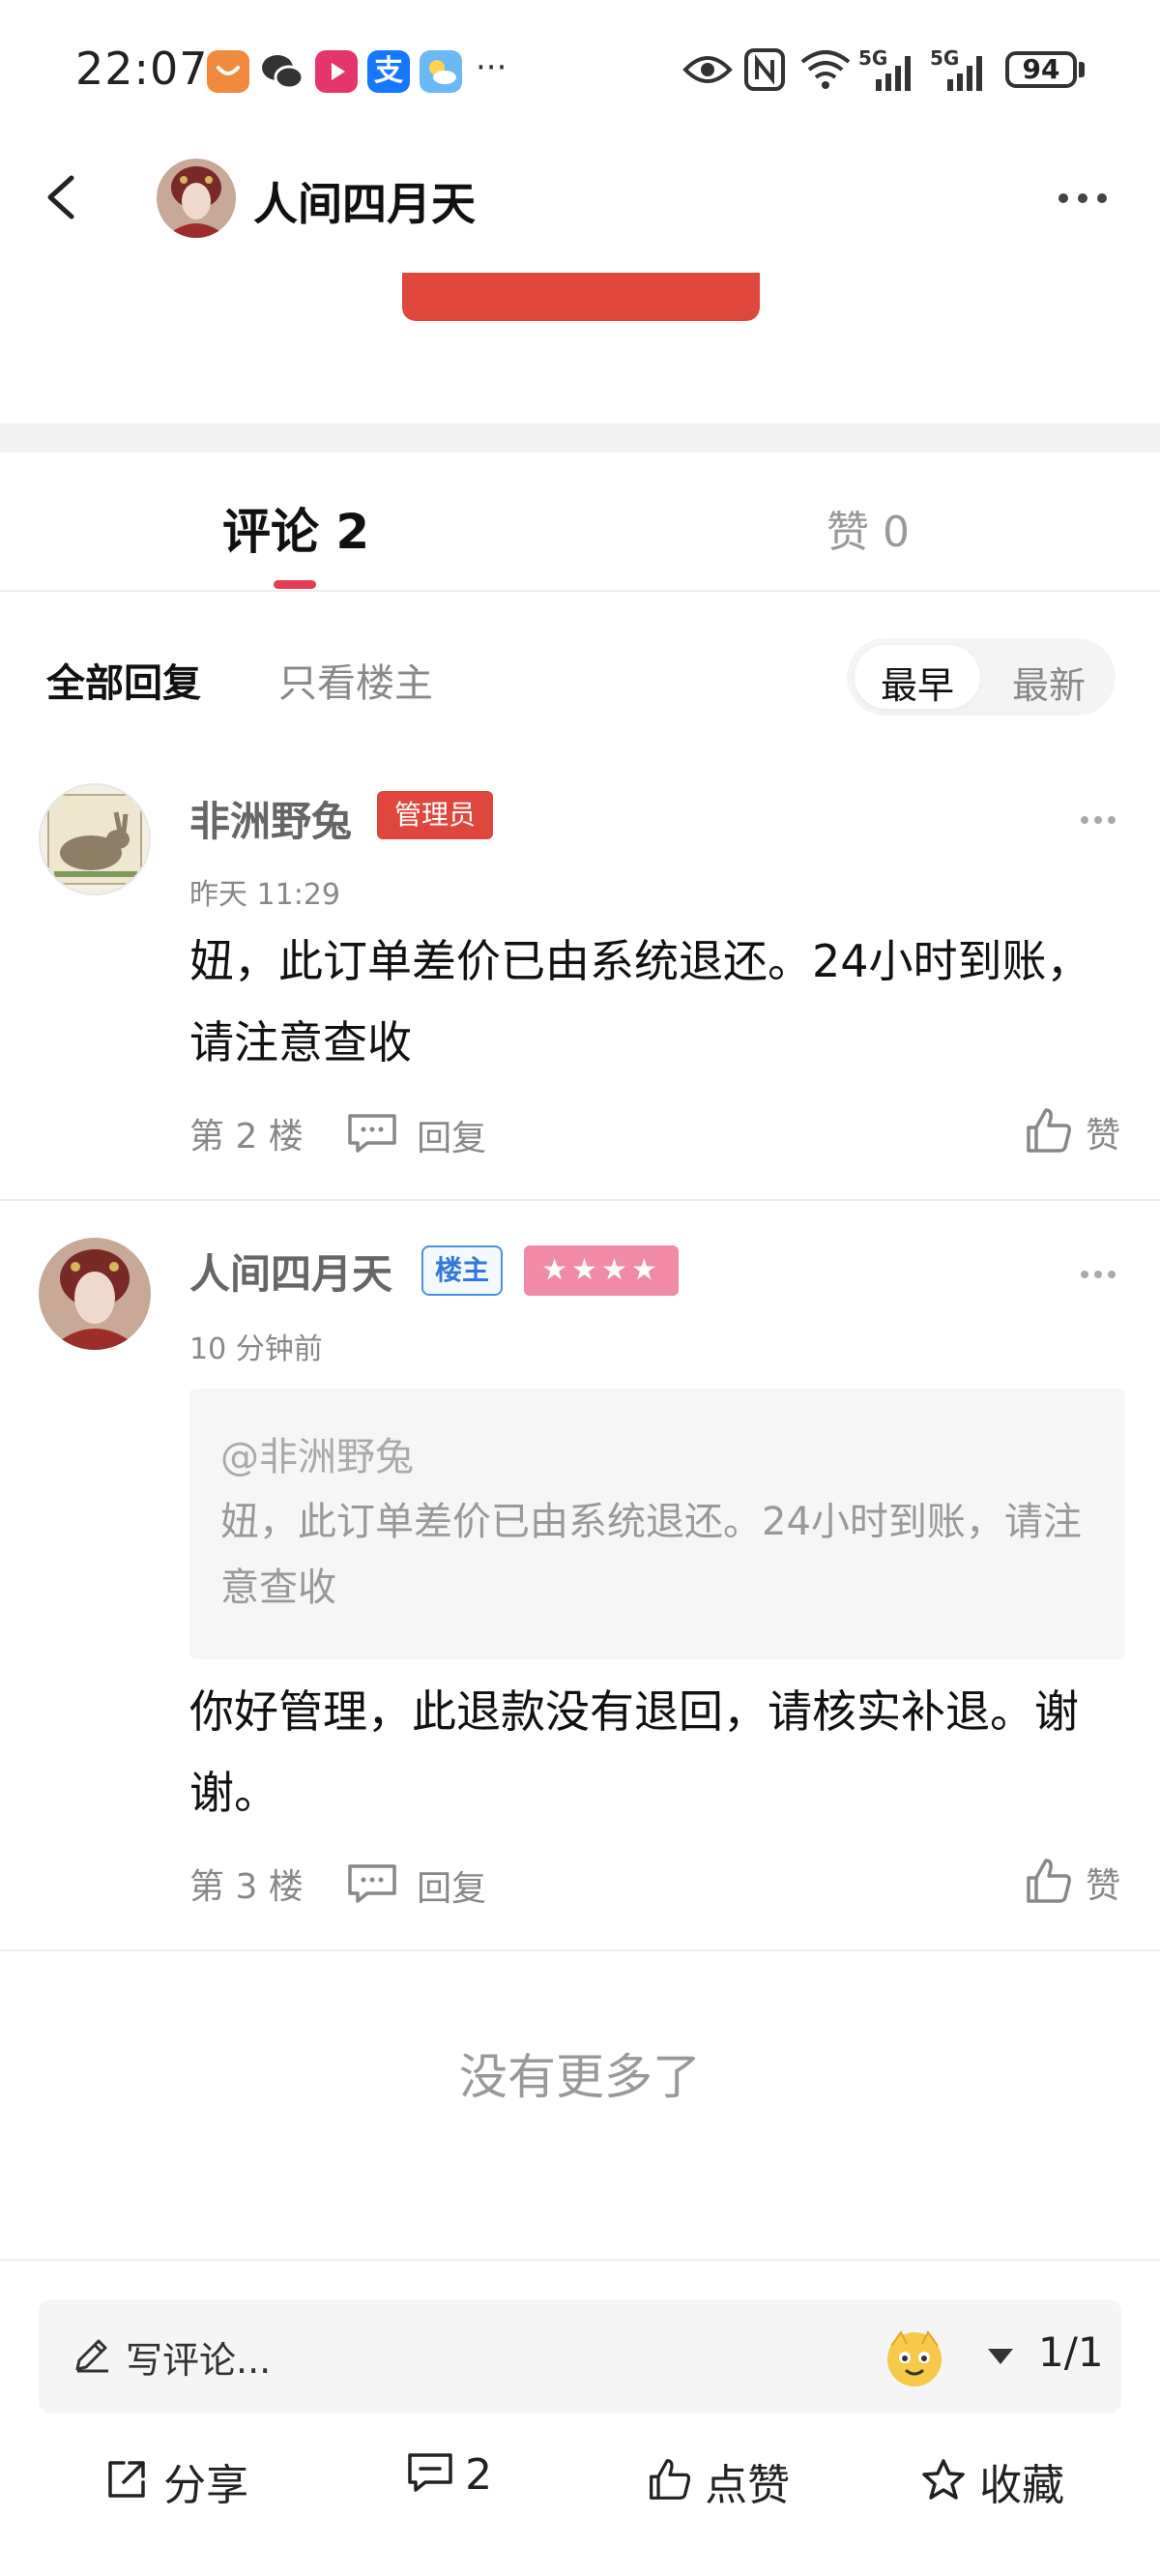 The width and height of the screenshot is (1160, 2576). Describe the element at coordinates (1000, 2358) in the screenshot. I see `page-dropdown-icon` at that location.